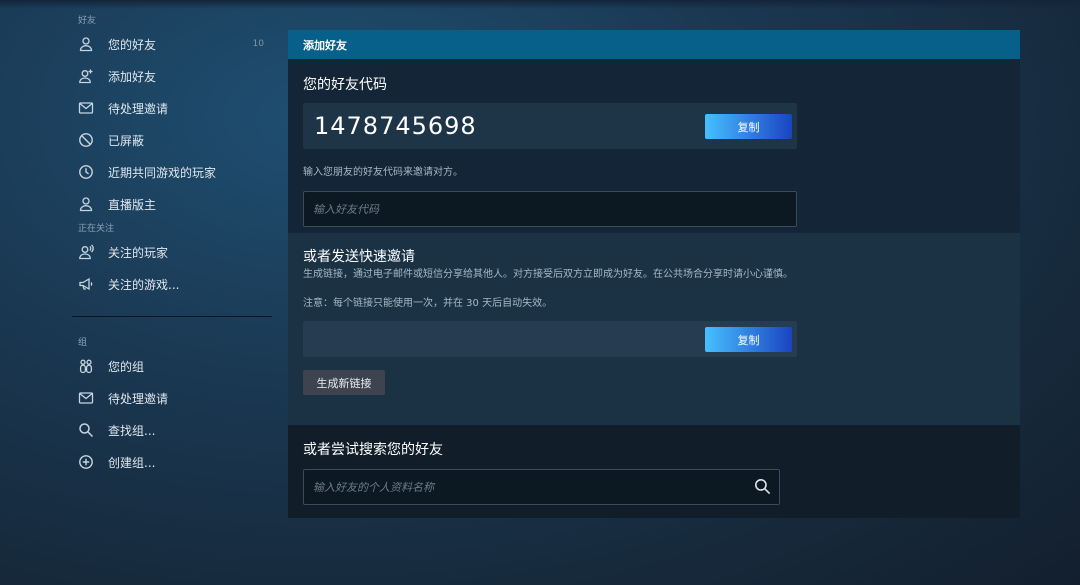 The width and height of the screenshot is (1080, 585). Describe the element at coordinates (92, 462) in the screenshot. I see `plus-circle-icon` at that location.